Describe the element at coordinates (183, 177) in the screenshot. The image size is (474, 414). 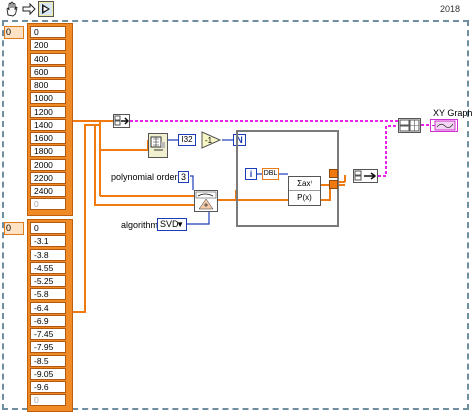
I see `polynomial-order-constant: 3` at that location.